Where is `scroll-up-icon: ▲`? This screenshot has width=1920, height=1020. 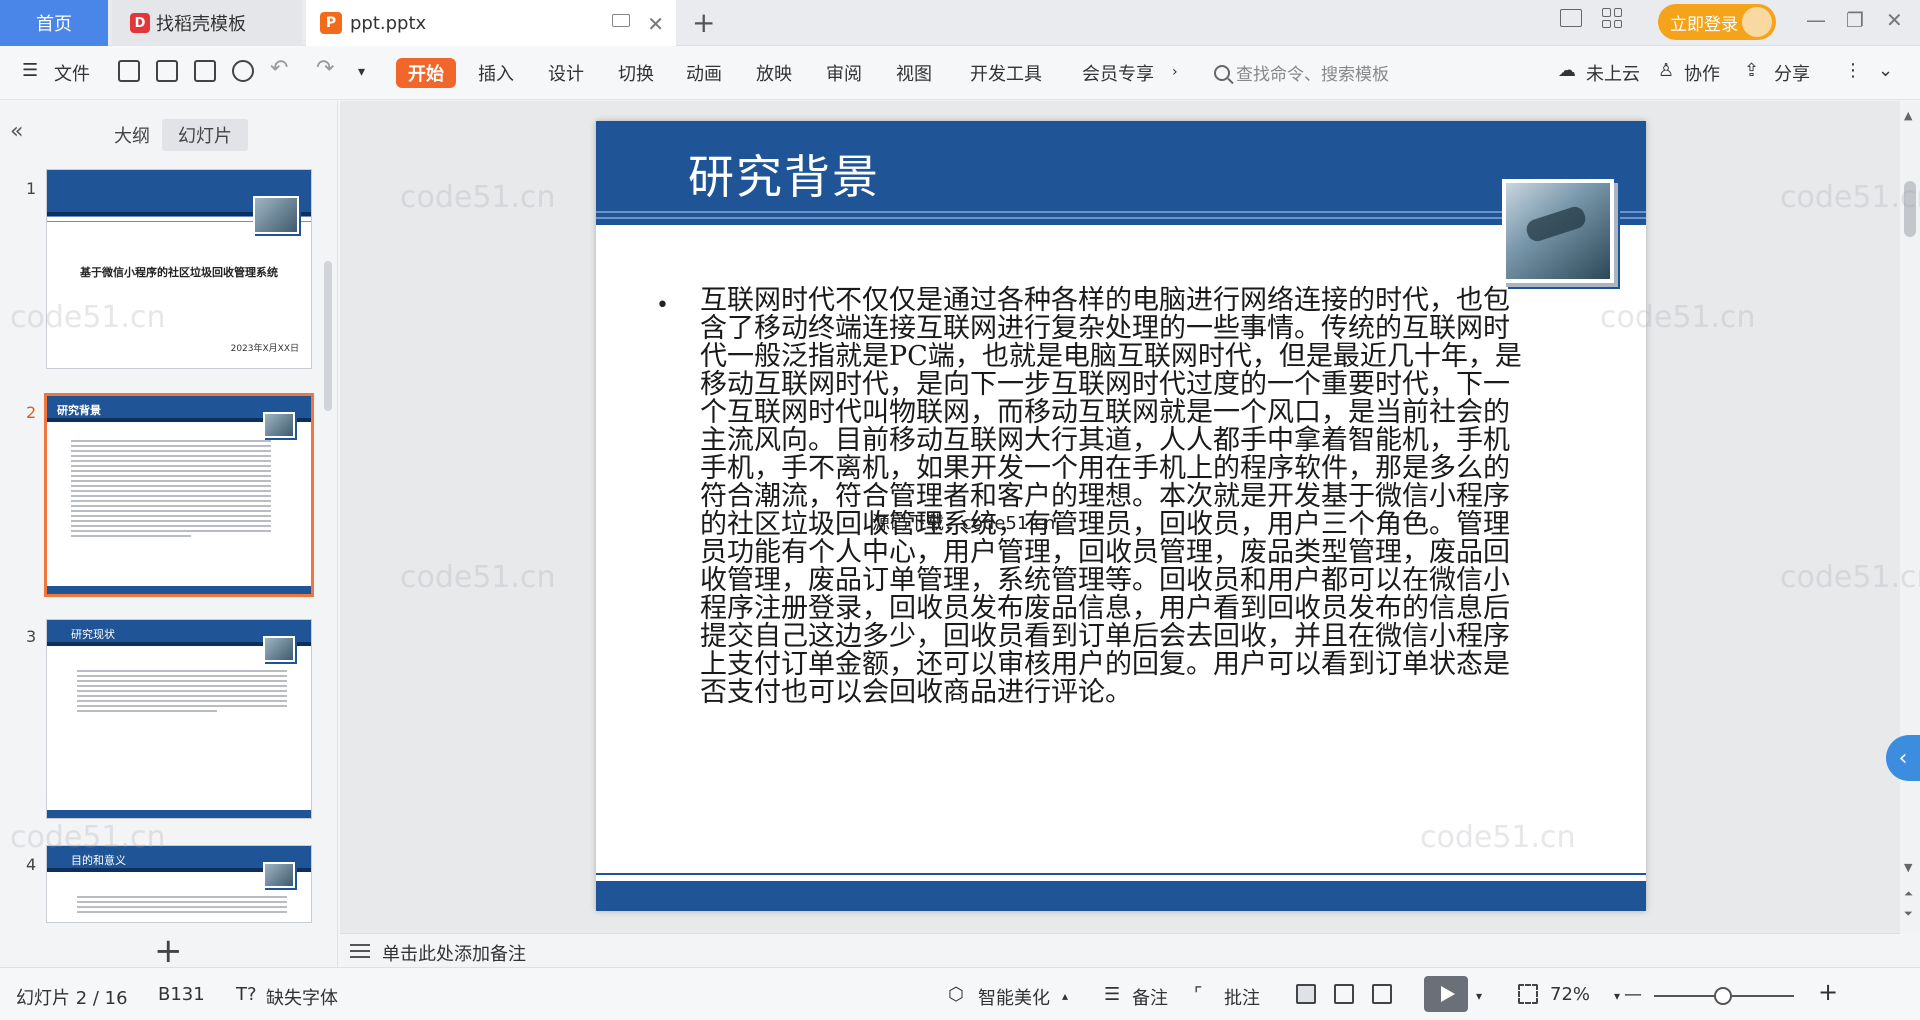
scroll-up-icon: ▲ is located at coordinates (1908, 115).